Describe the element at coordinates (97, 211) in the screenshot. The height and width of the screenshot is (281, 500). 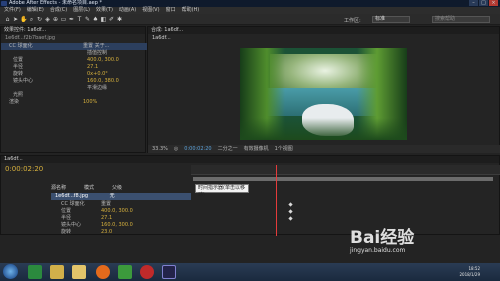
I see `property-row: 位置 400.0, 300.0` at that location.